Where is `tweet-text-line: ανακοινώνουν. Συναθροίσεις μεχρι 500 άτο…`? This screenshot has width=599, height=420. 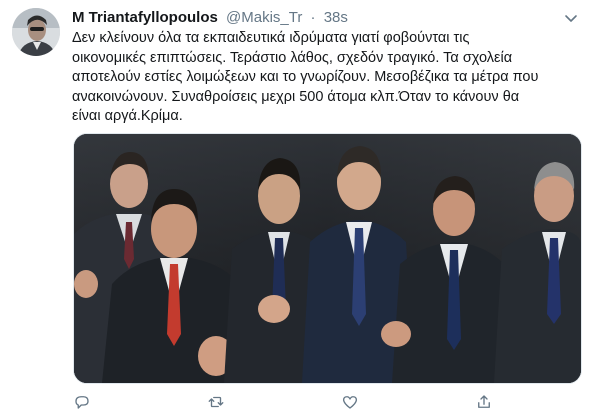
tweet-text-line: ανακοινώνουν. Συναθροίσεις μεχρι 500 άτο… is located at coordinates (296, 96).